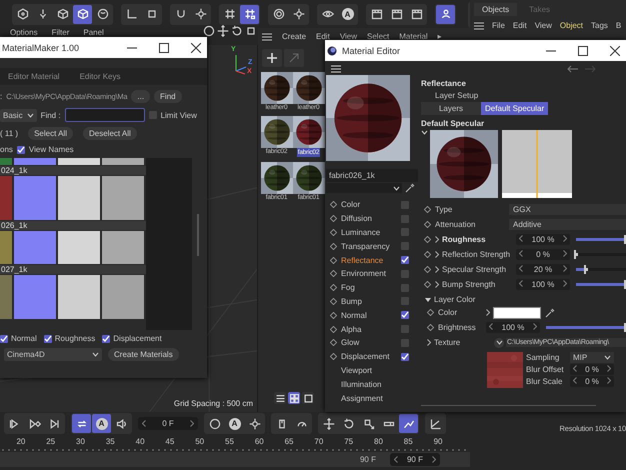 Image resolution: width=626 pixels, height=470 pixels. What do you see at coordinates (572, 25) in the screenshot?
I see `menu-item: Object` at bounding box center [572, 25].